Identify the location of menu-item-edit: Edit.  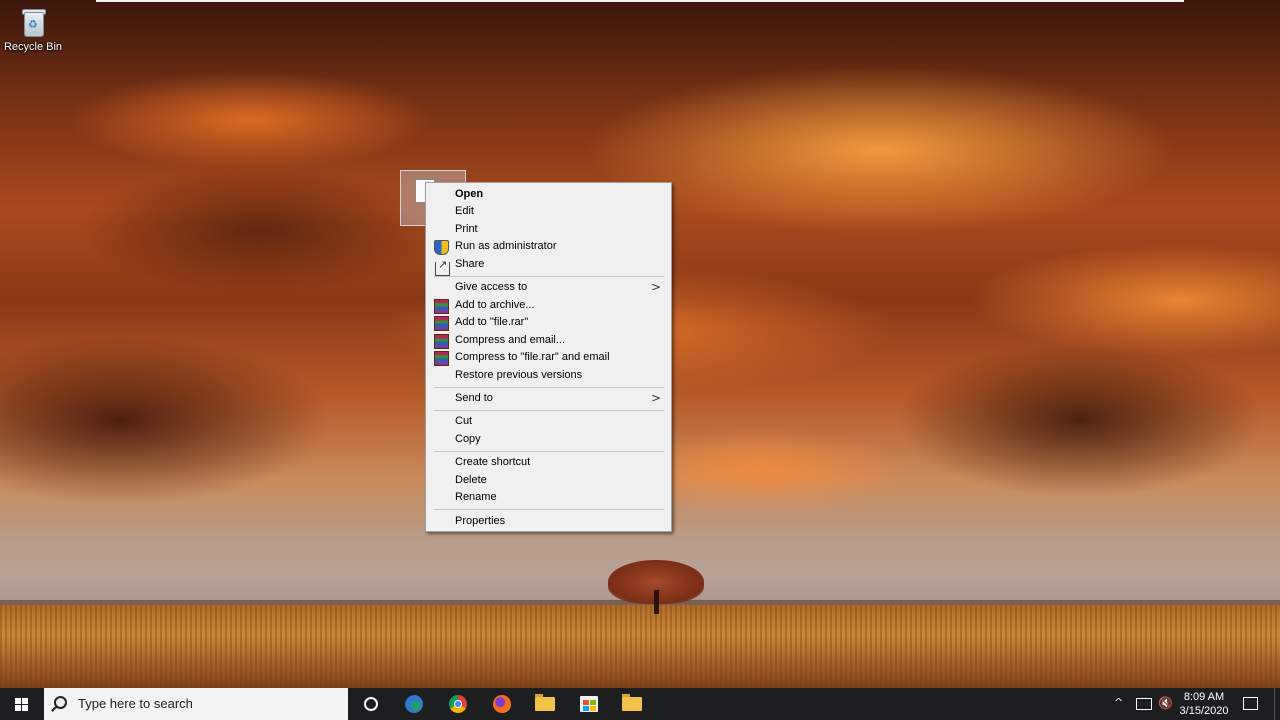
(548, 211).